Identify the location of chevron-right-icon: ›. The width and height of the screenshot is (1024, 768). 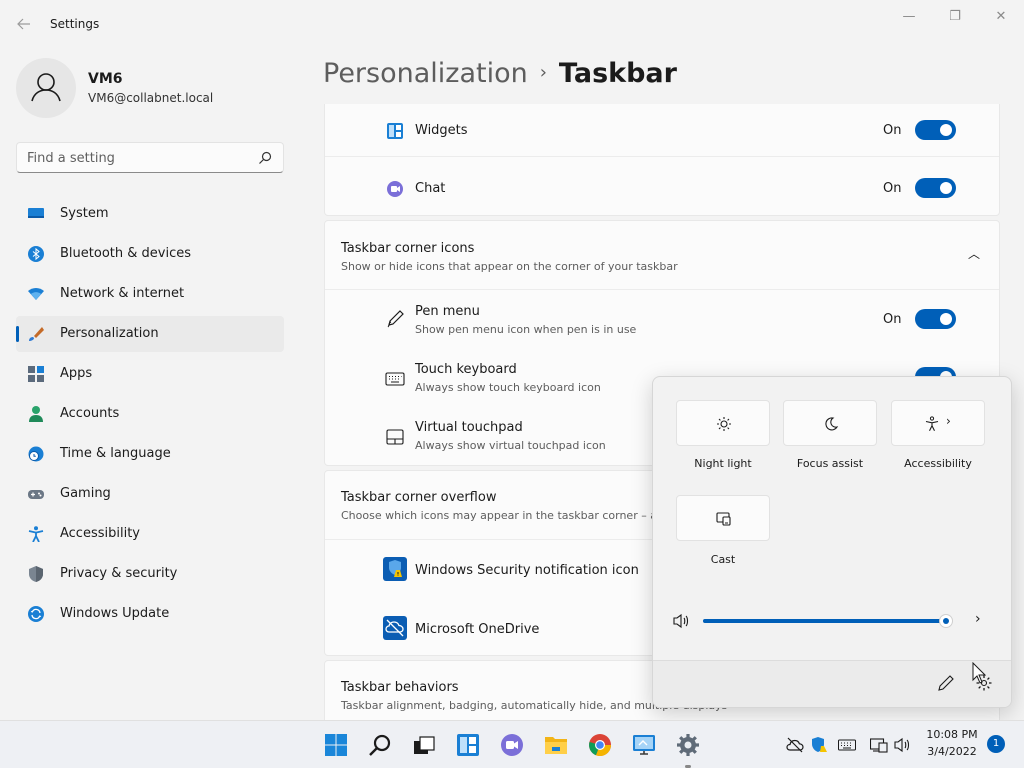
(948, 421).